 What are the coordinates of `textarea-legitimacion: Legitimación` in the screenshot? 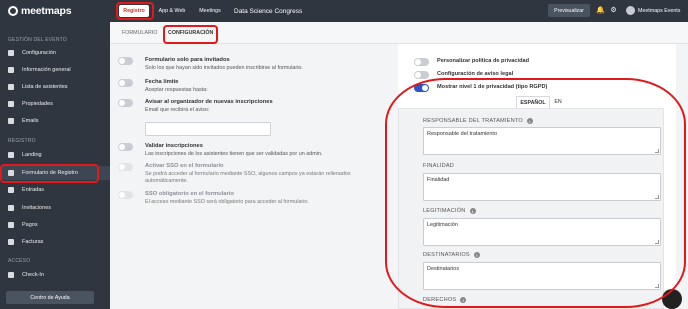 It's located at (542, 232).